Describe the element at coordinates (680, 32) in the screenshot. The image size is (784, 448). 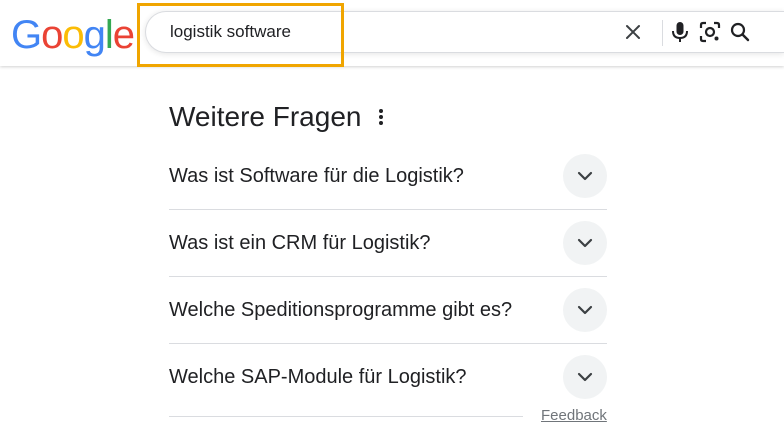
I see `microphone-icon` at that location.